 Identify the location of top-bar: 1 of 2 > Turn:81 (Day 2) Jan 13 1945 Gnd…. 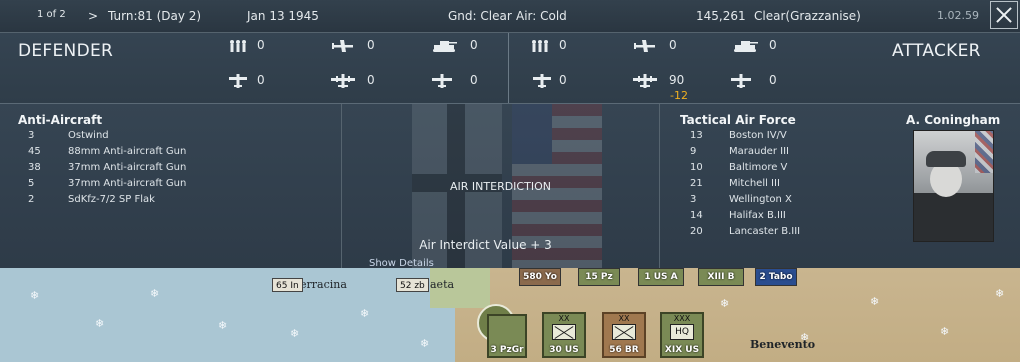
(510, 16).